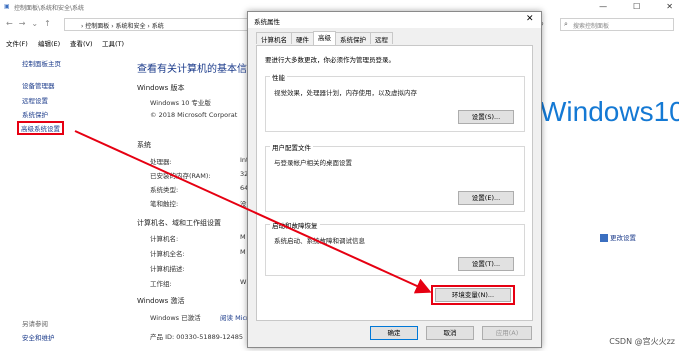  Describe the element at coordinates (642, 341) in the screenshot. I see `watermark: CSDN @宫火火zz` at that location.